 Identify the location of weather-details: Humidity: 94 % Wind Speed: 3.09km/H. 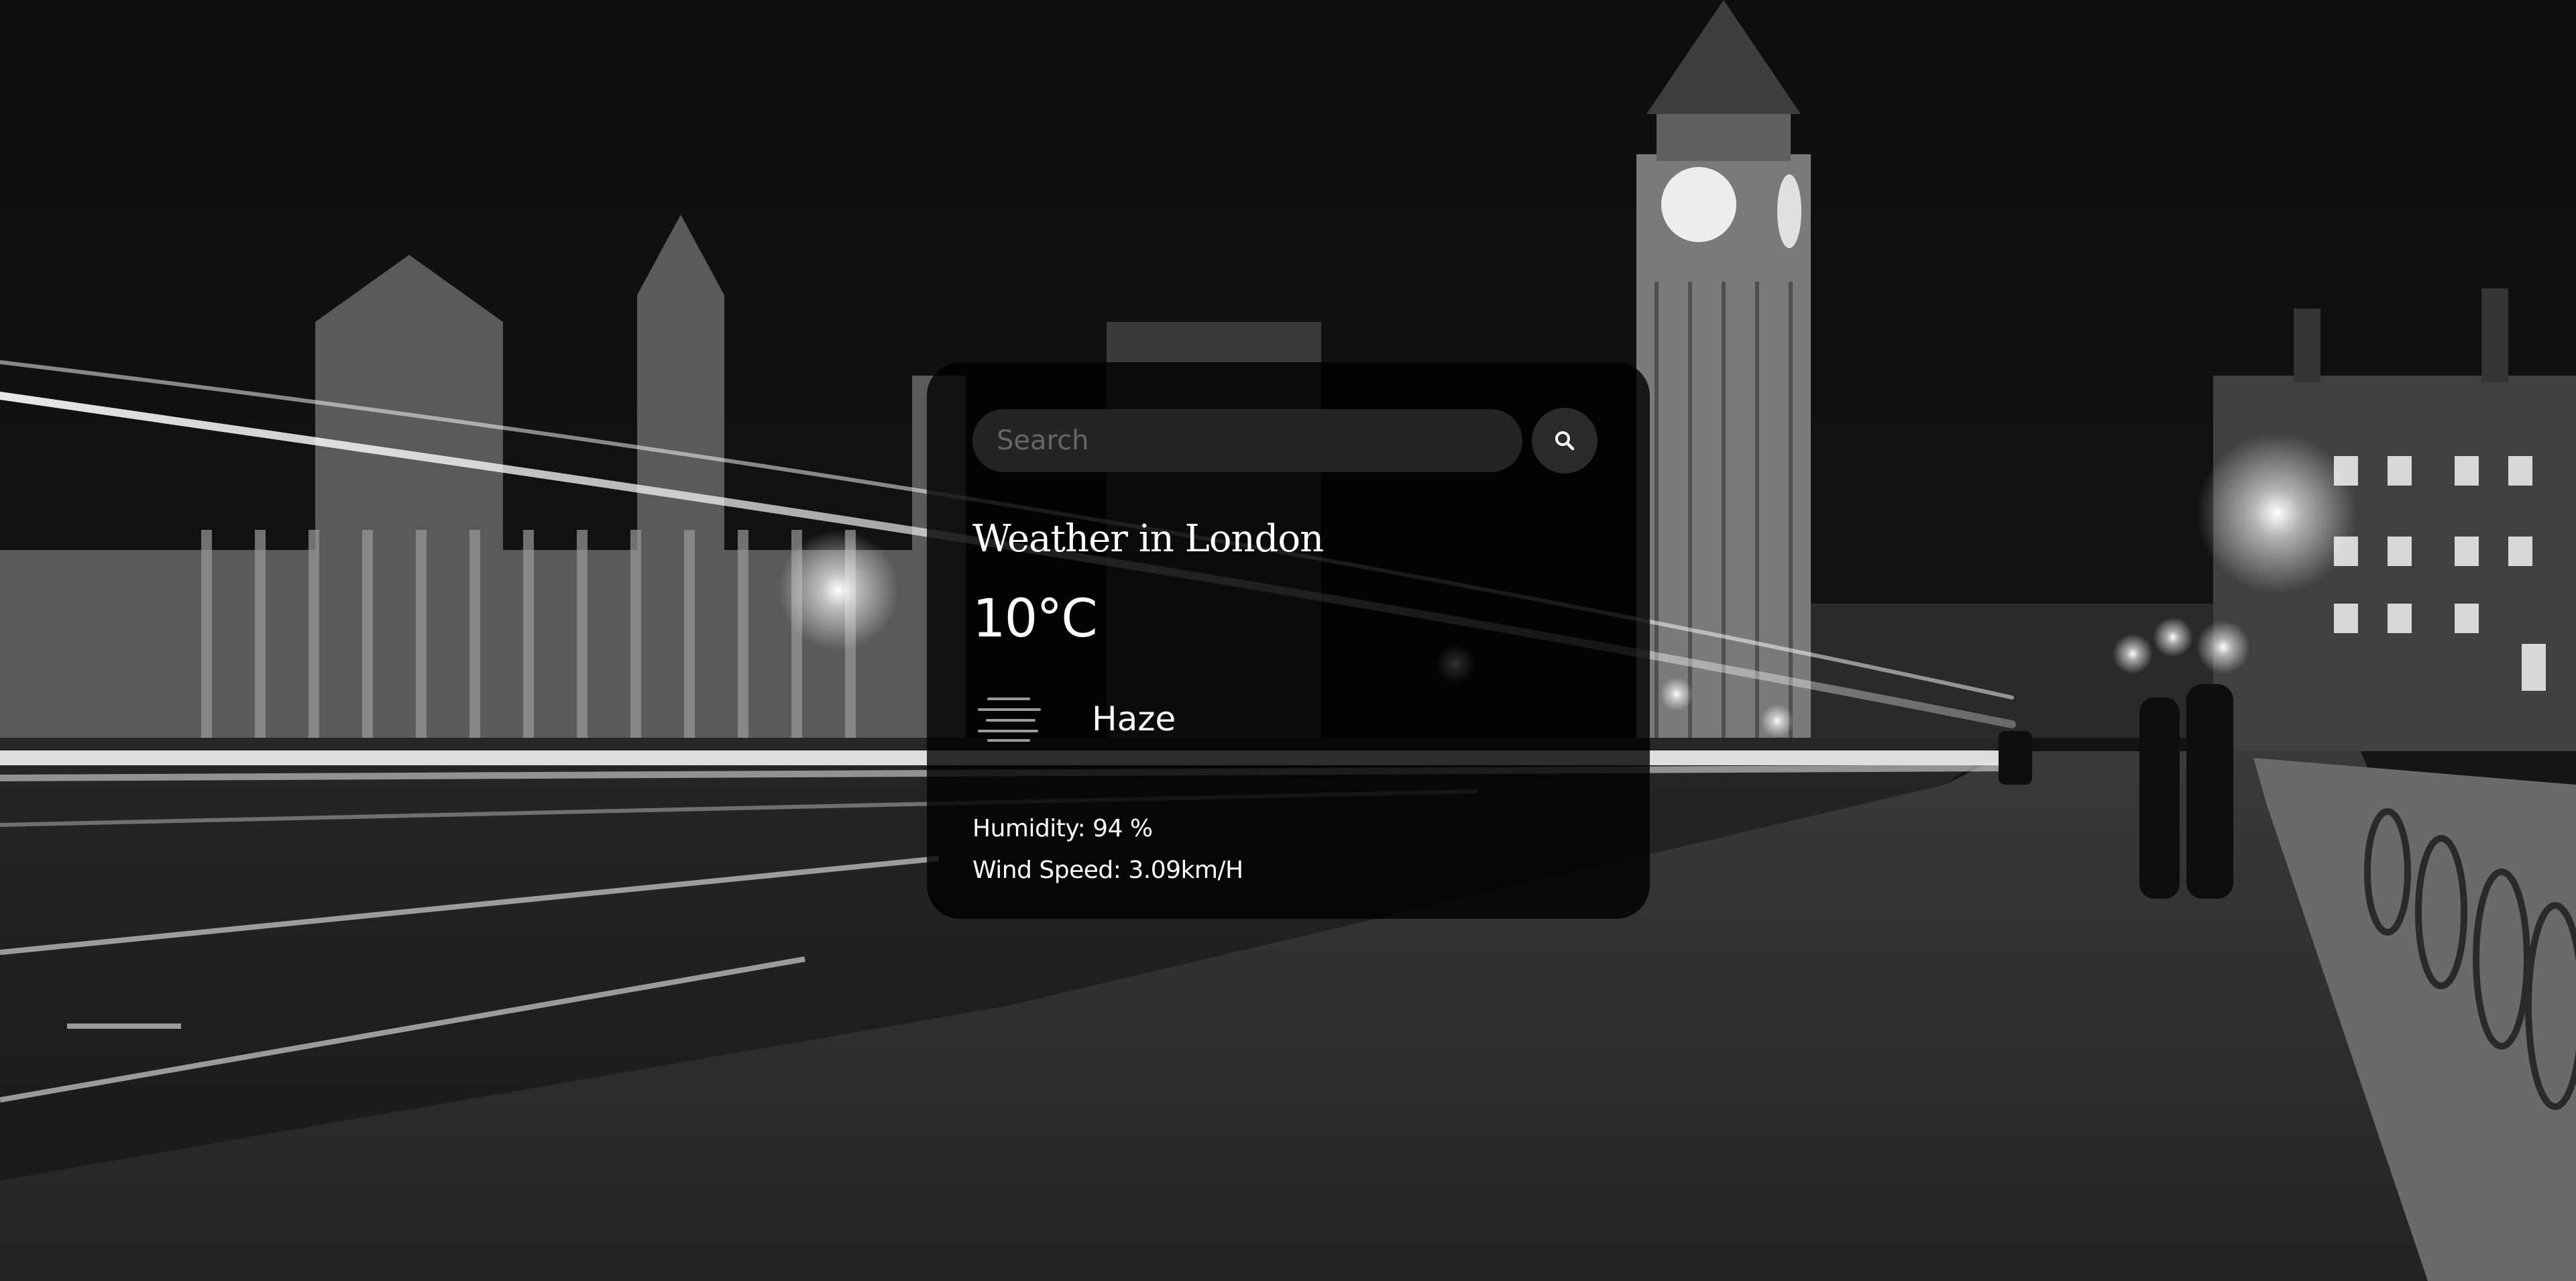
(1285, 850).